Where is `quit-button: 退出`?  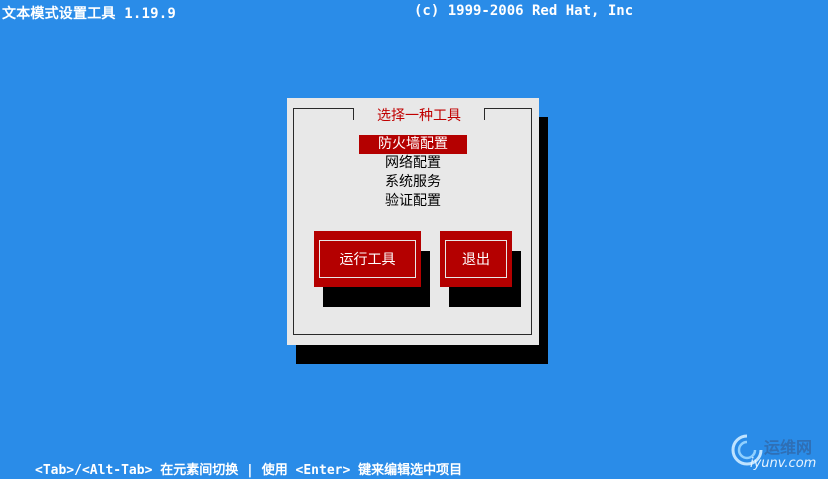 quit-button: 退出 is located at coordinates (476, 259).